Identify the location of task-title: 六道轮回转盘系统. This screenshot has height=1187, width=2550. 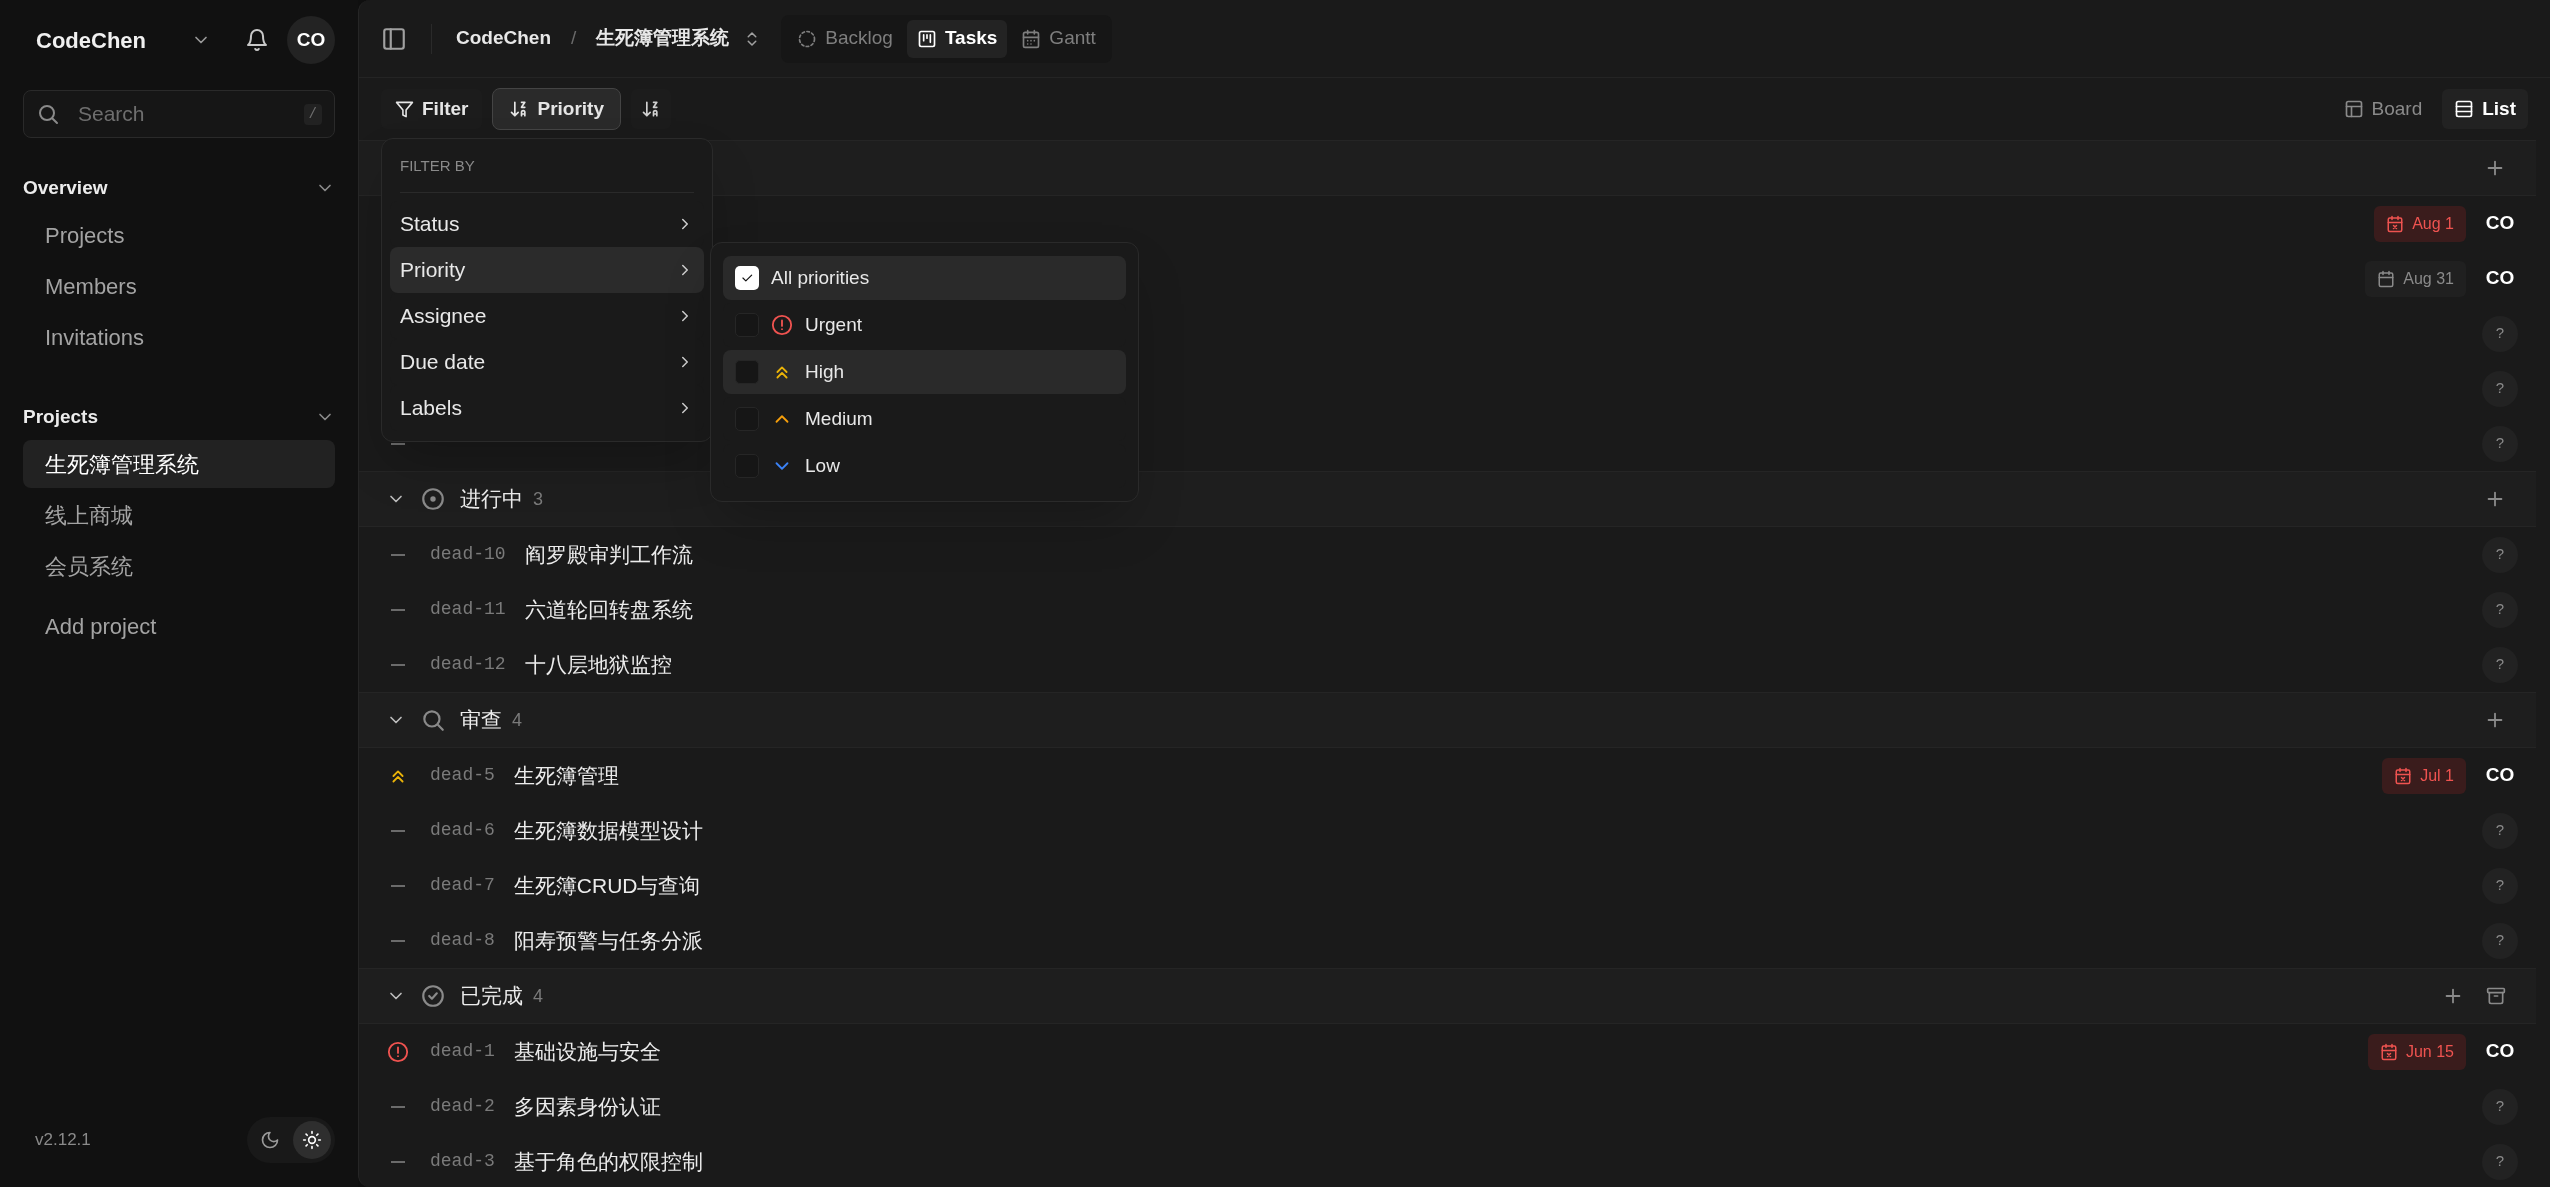
(608, 609).